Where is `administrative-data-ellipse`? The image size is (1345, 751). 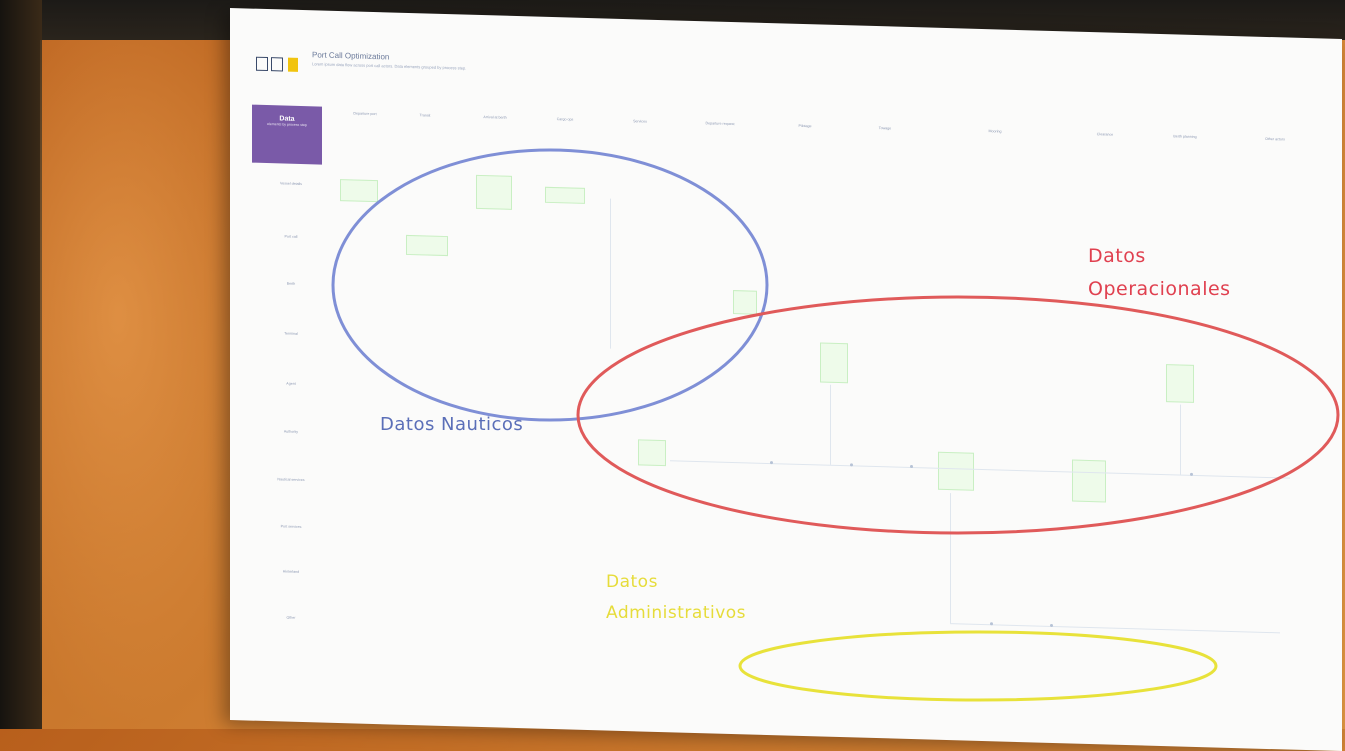
administrative-data-ellipse is located at coordinates (978, 666).